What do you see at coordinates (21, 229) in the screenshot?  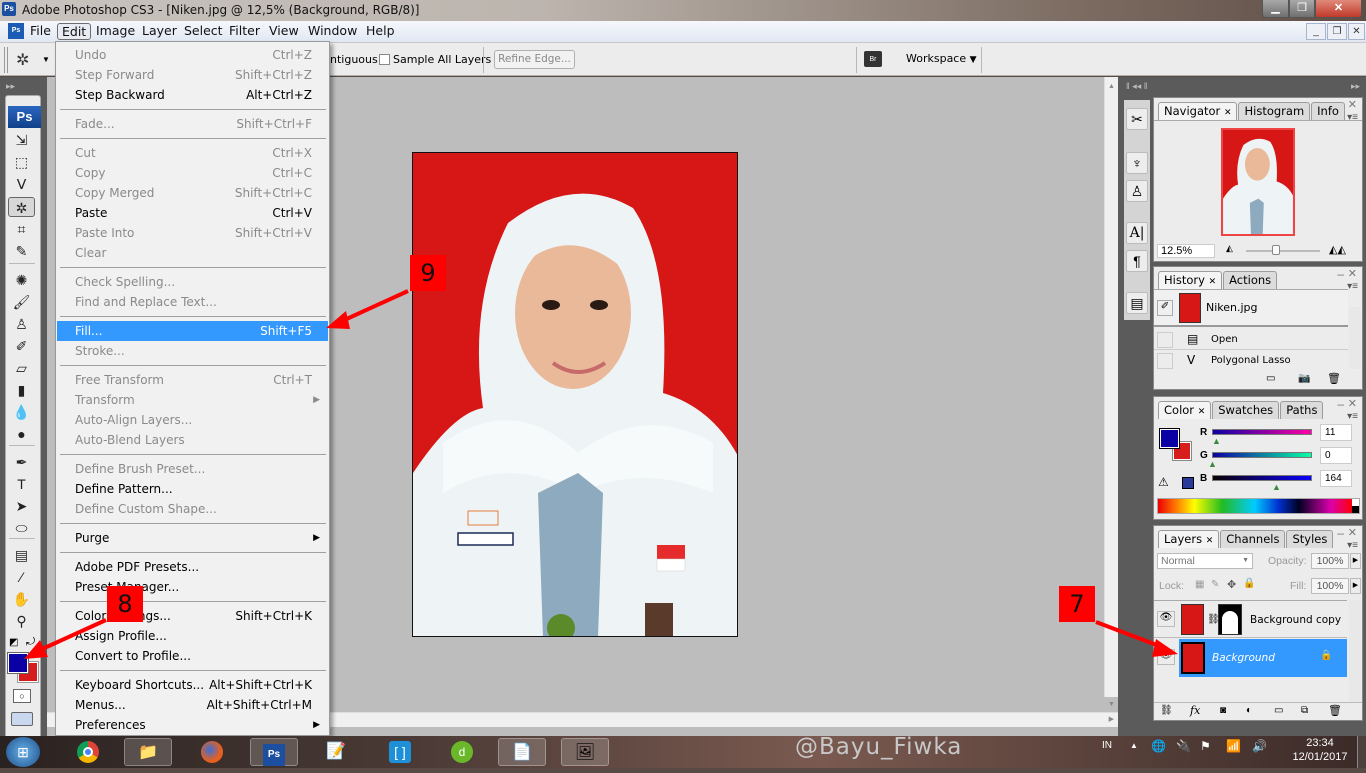 I see `crop-tool: ⌗` at bounding box center [21, 229].